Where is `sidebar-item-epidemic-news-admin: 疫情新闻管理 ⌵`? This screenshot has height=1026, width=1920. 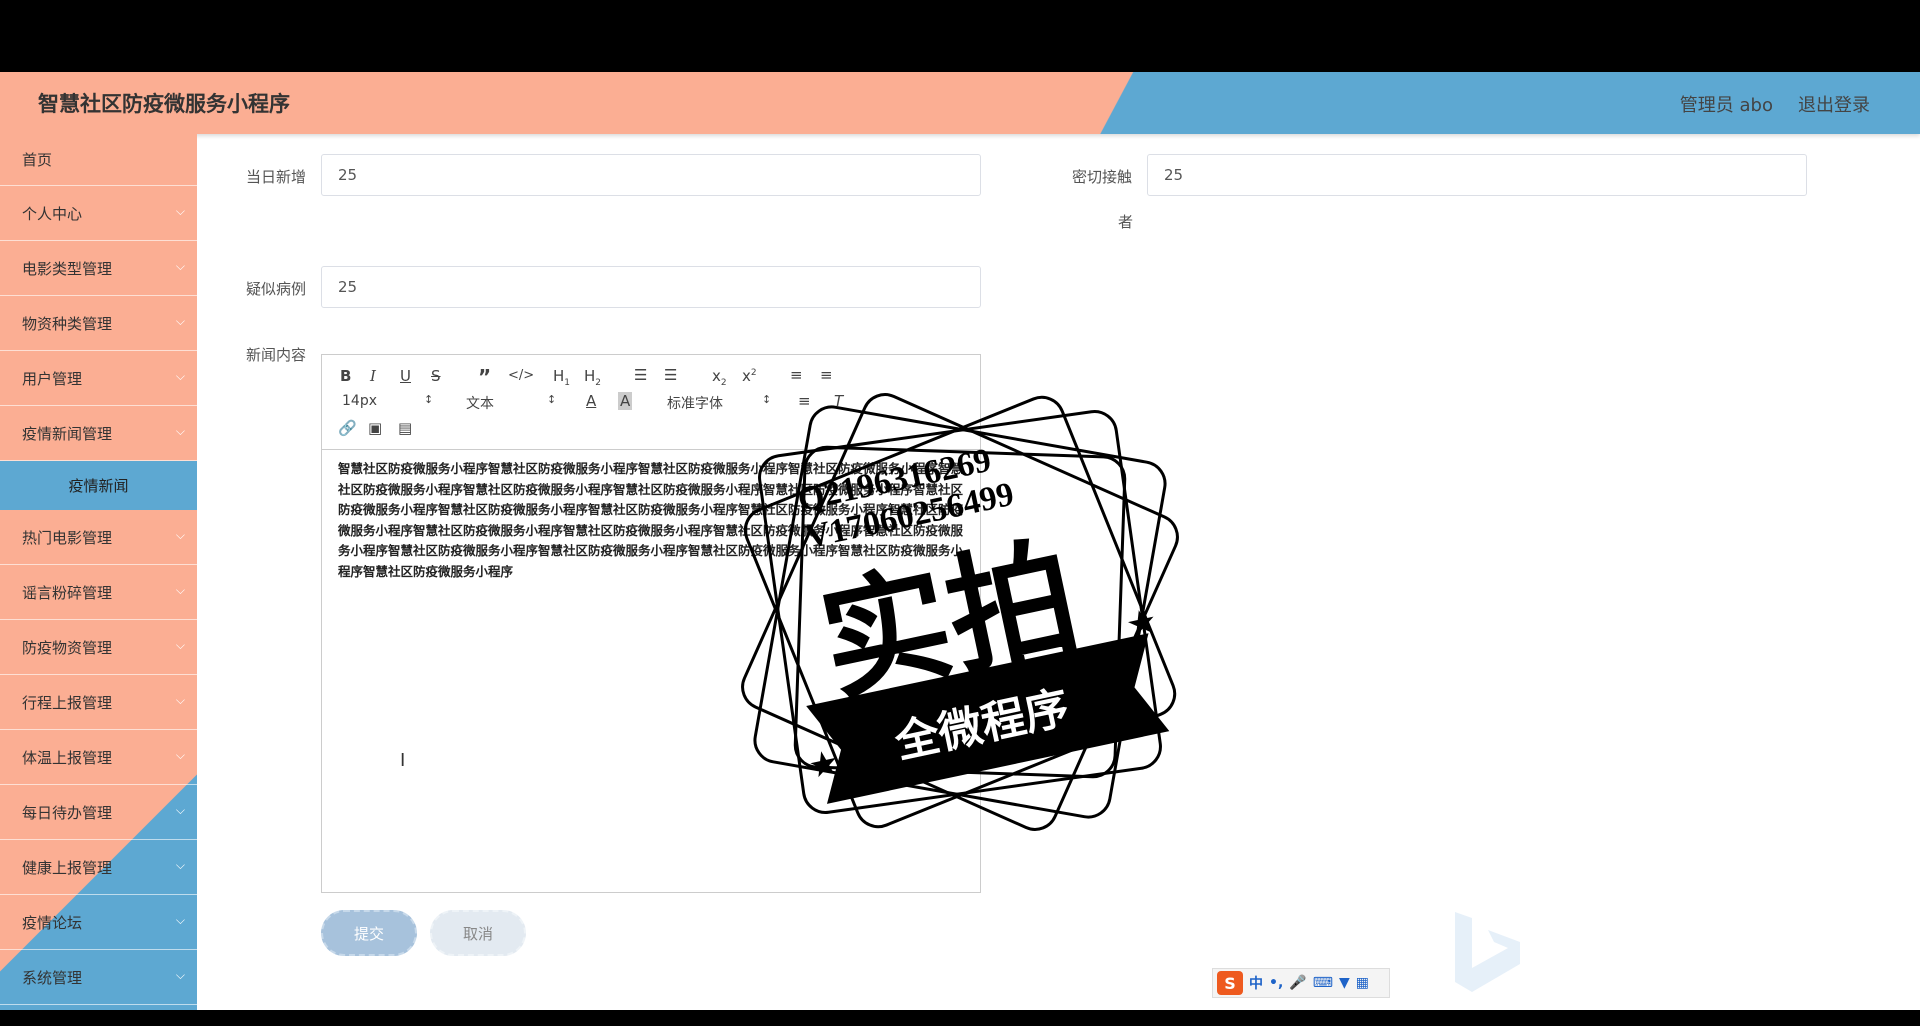 sidebar-item-epidemic-news-admin: 疫情新闻管理 ⌵ is located at coordinates (98, 433).